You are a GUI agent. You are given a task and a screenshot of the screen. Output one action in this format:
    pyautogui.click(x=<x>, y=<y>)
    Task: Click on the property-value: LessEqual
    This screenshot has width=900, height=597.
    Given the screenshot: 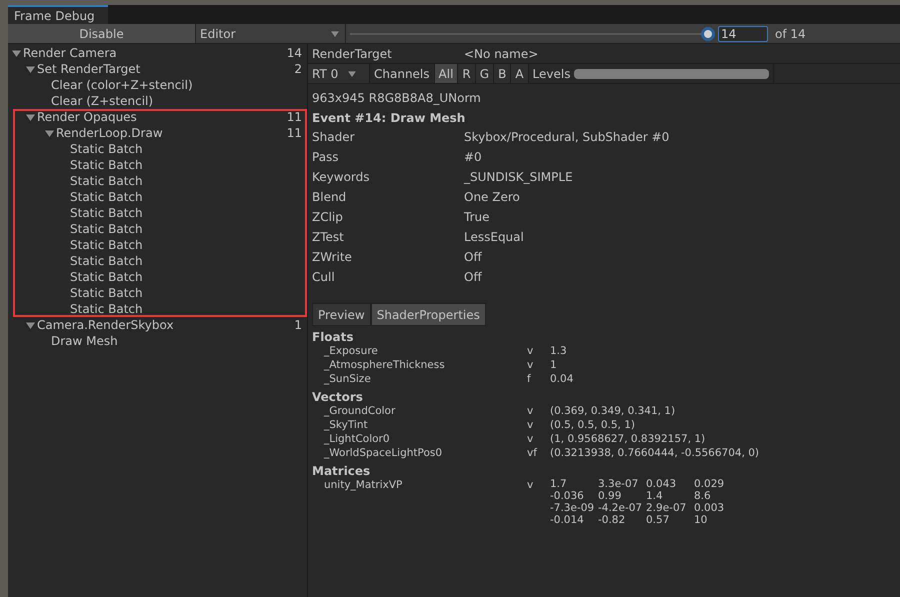 What is the action you would take?
    pyautogui.click(x=494, y=237)
    